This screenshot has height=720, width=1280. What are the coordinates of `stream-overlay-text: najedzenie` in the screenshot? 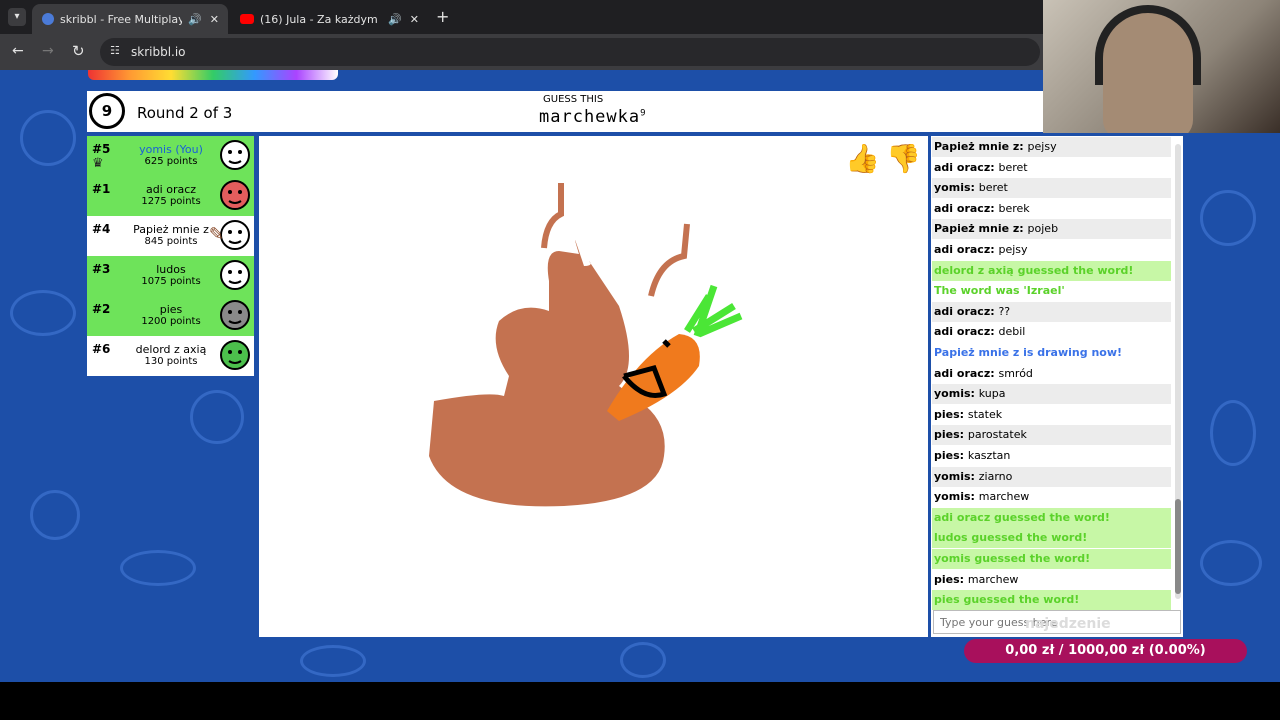 It's located at (1068, 624).